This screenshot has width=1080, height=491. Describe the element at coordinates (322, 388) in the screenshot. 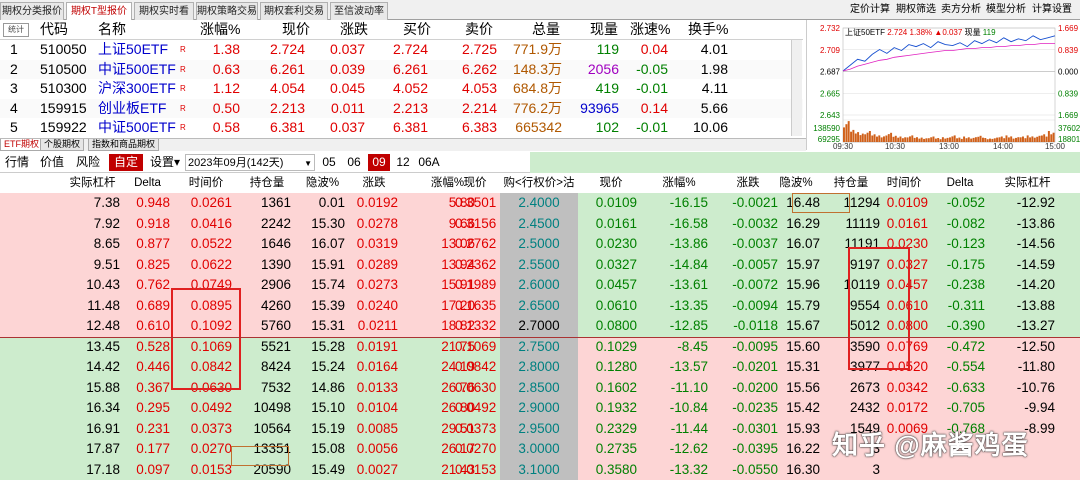

I see `call-cell: 14.86` at that location.